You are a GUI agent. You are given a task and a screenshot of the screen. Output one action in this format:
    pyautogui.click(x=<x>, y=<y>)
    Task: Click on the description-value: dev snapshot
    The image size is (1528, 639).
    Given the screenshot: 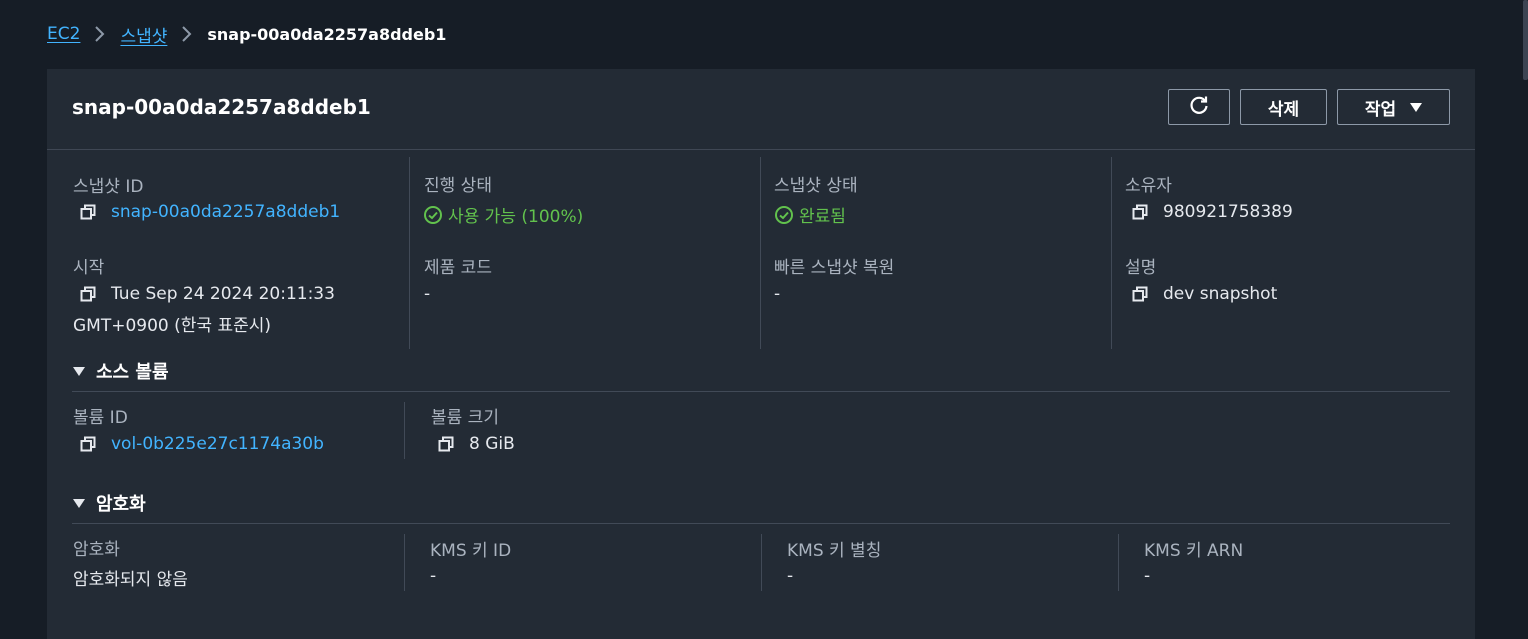 What is the action you would take?
    pyautogui.click(x=1203, y=294)
    